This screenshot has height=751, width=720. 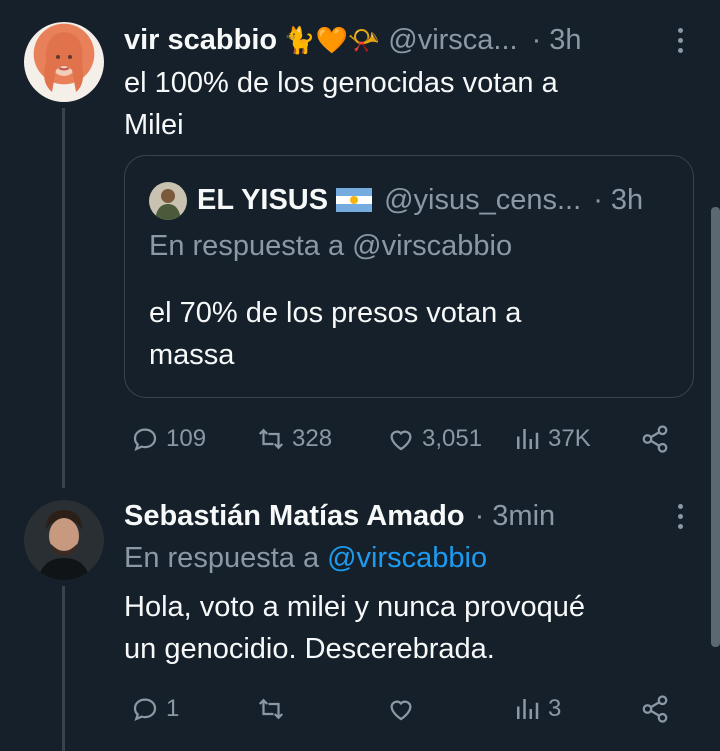 I want to click on tweet2-header: Sebastián Matías Amado · 3min, so click(x=339, y=516).